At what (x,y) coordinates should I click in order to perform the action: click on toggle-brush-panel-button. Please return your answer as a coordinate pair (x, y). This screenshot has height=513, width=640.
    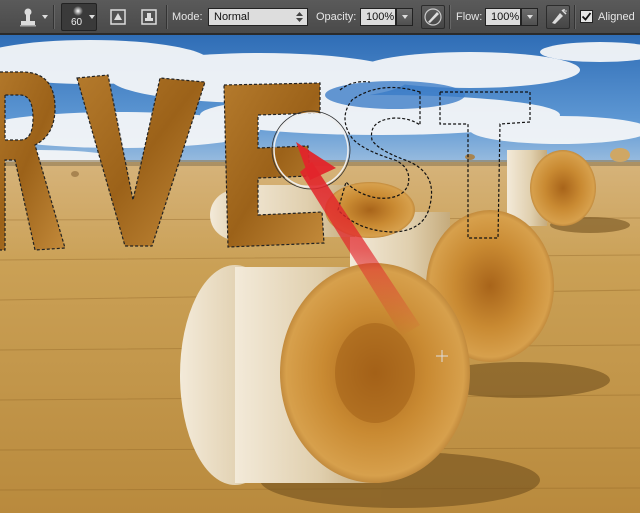
    Looking at the image, I should click on (118, 17).